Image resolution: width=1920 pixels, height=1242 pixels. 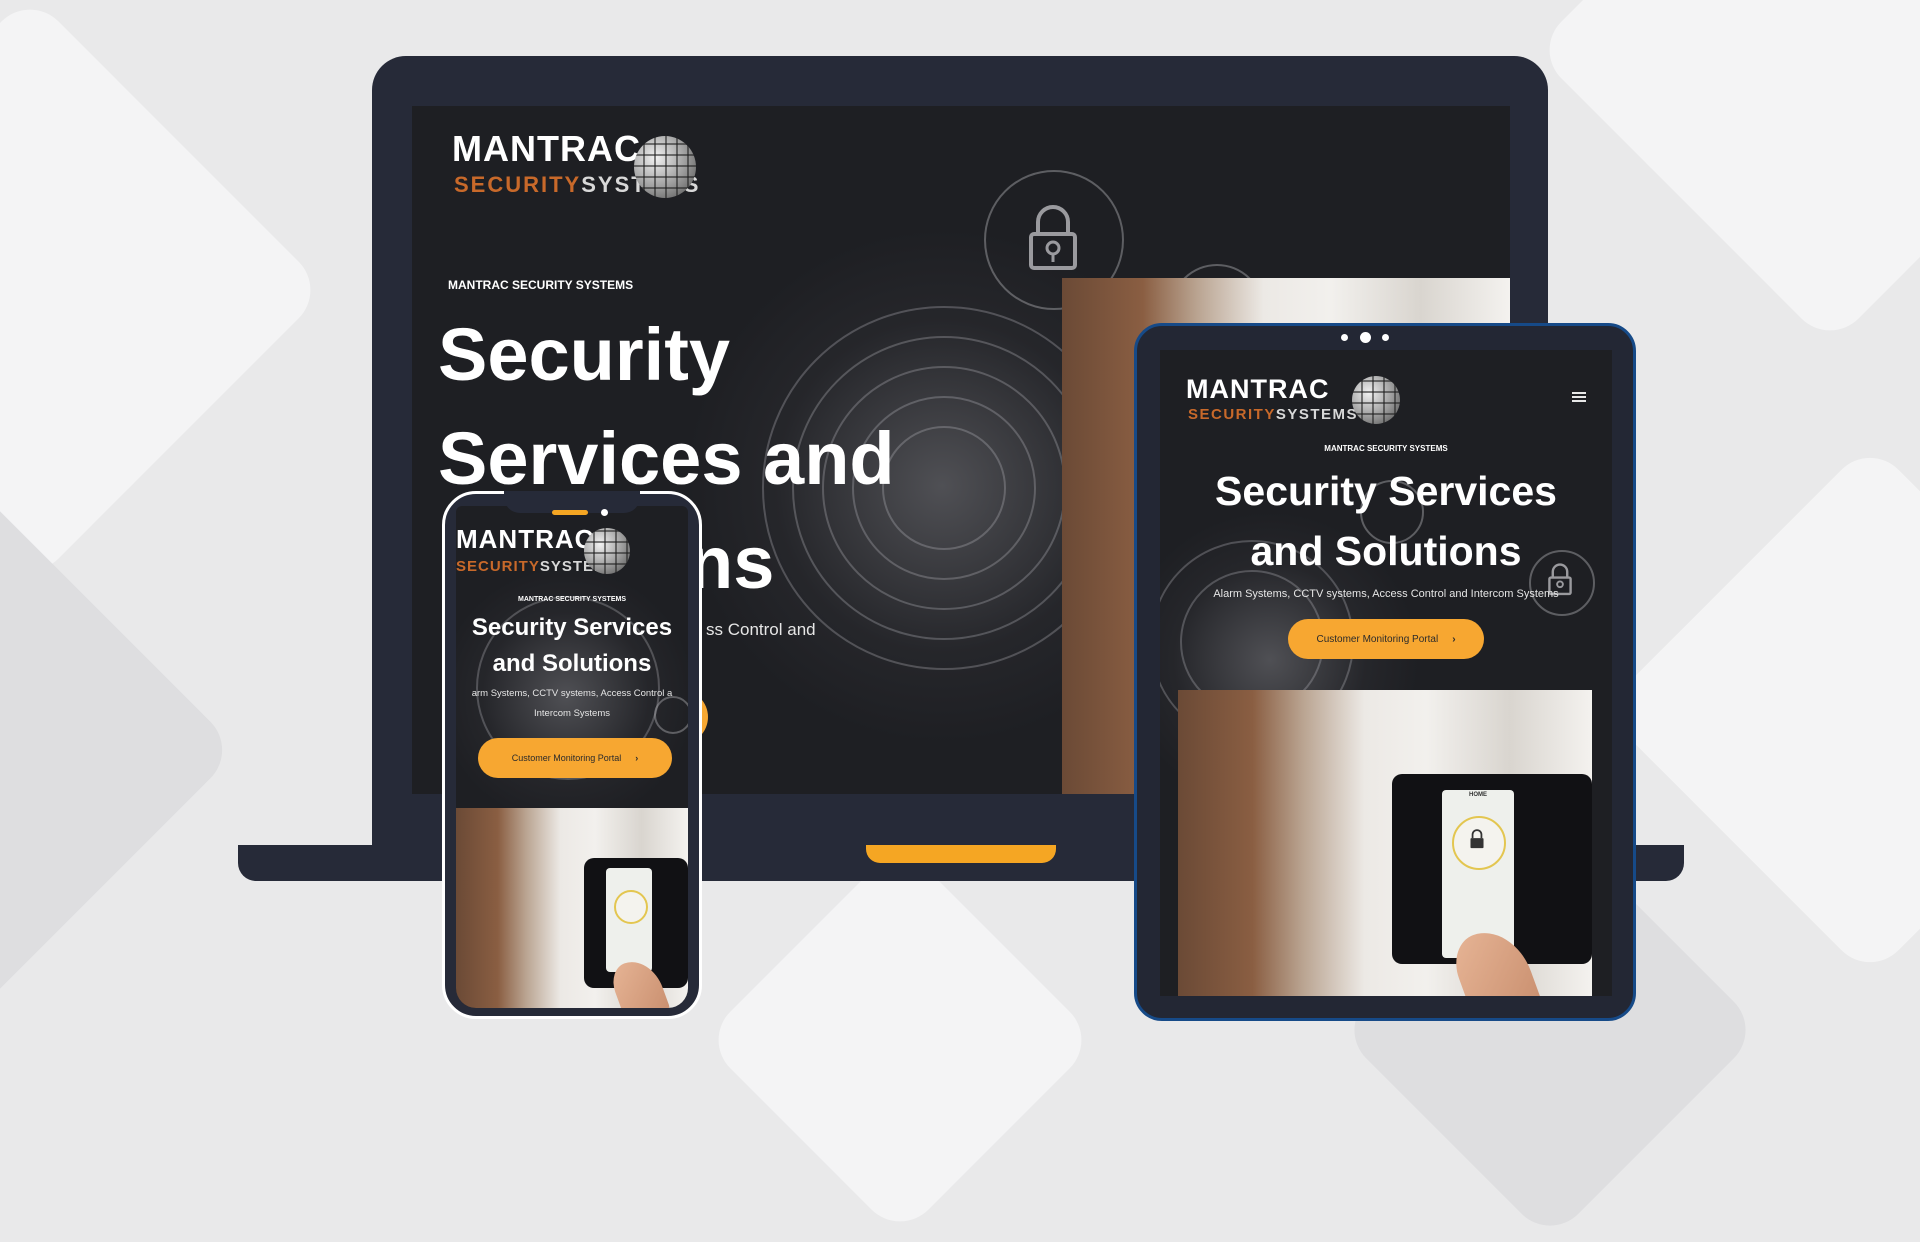 What do you see at coordinates (961, 854) in the screenshot?
I see `laptop-notch` at bounding box center [961, 854].